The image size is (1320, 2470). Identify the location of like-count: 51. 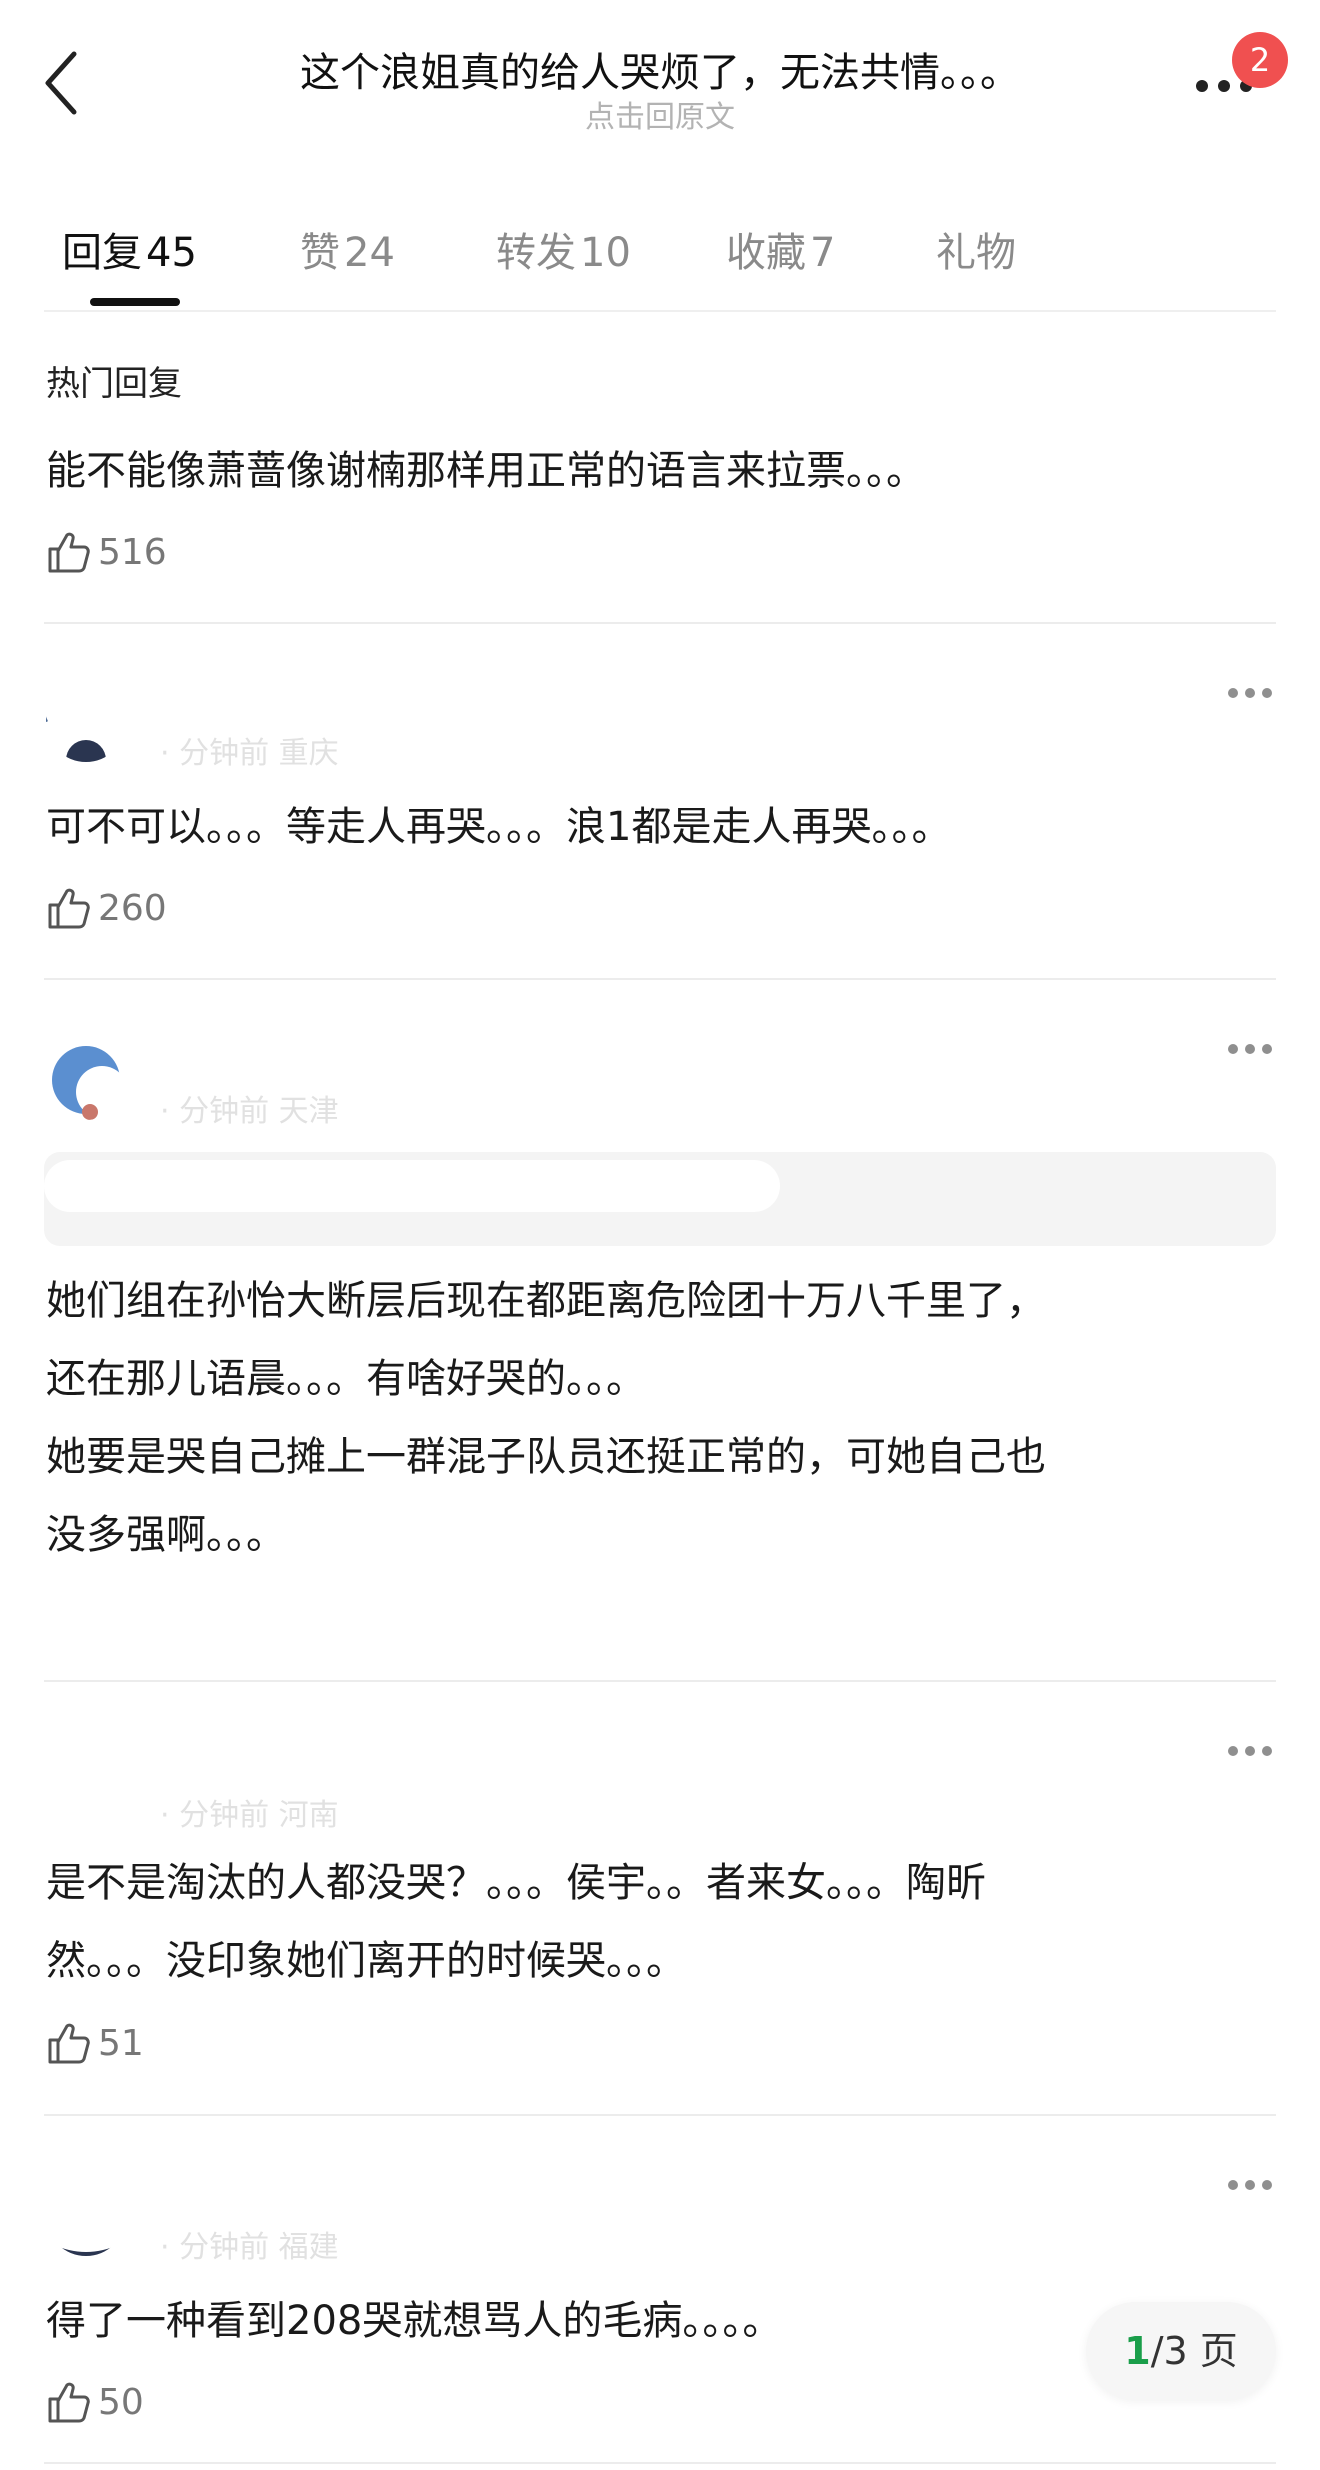
(121, 2043).